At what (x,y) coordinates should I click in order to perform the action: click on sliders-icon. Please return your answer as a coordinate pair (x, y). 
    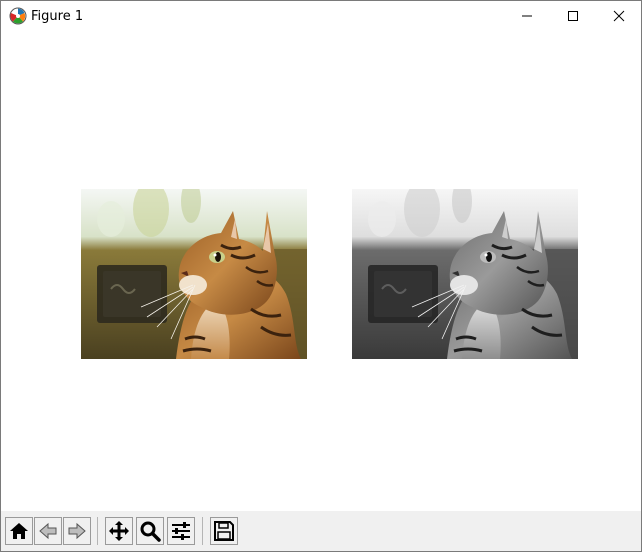
    Looking at the image, I should click on (181, 531).